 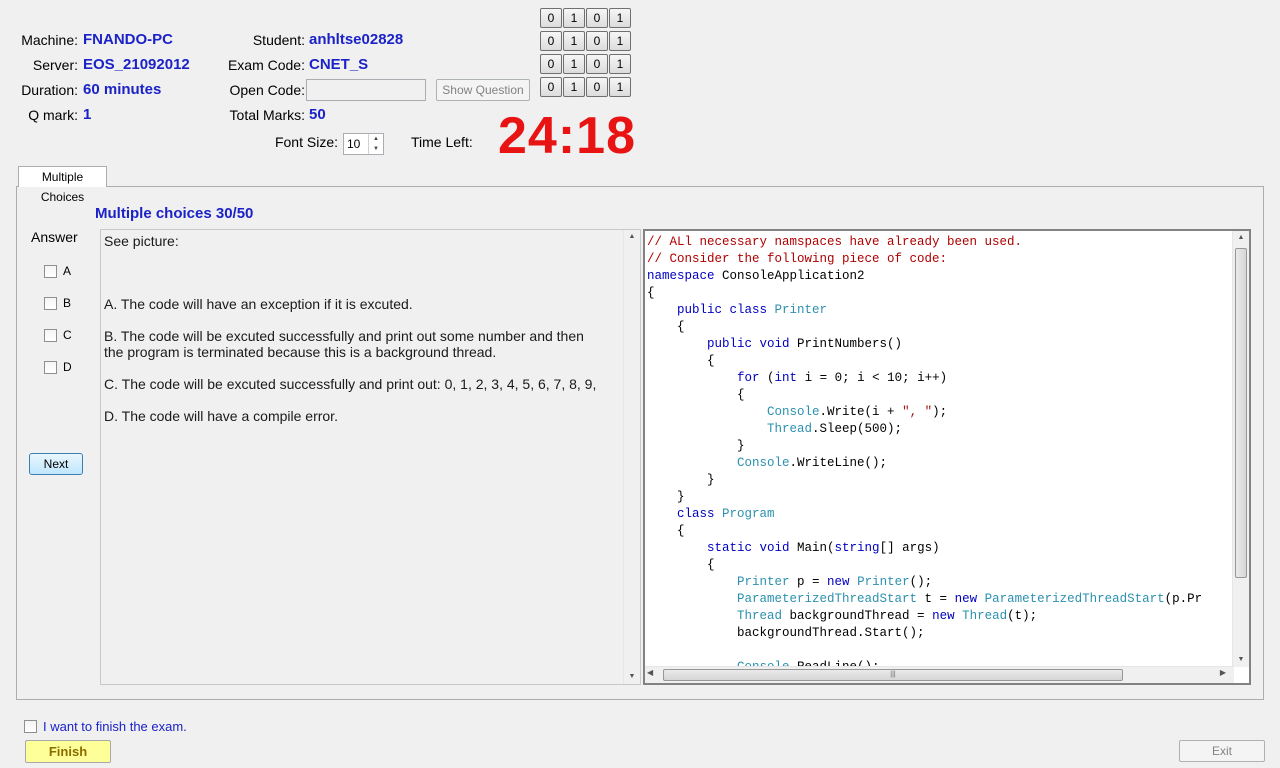 I want to click on finish-exam-label: I want to finish the exam., so click(x=115, y=726).